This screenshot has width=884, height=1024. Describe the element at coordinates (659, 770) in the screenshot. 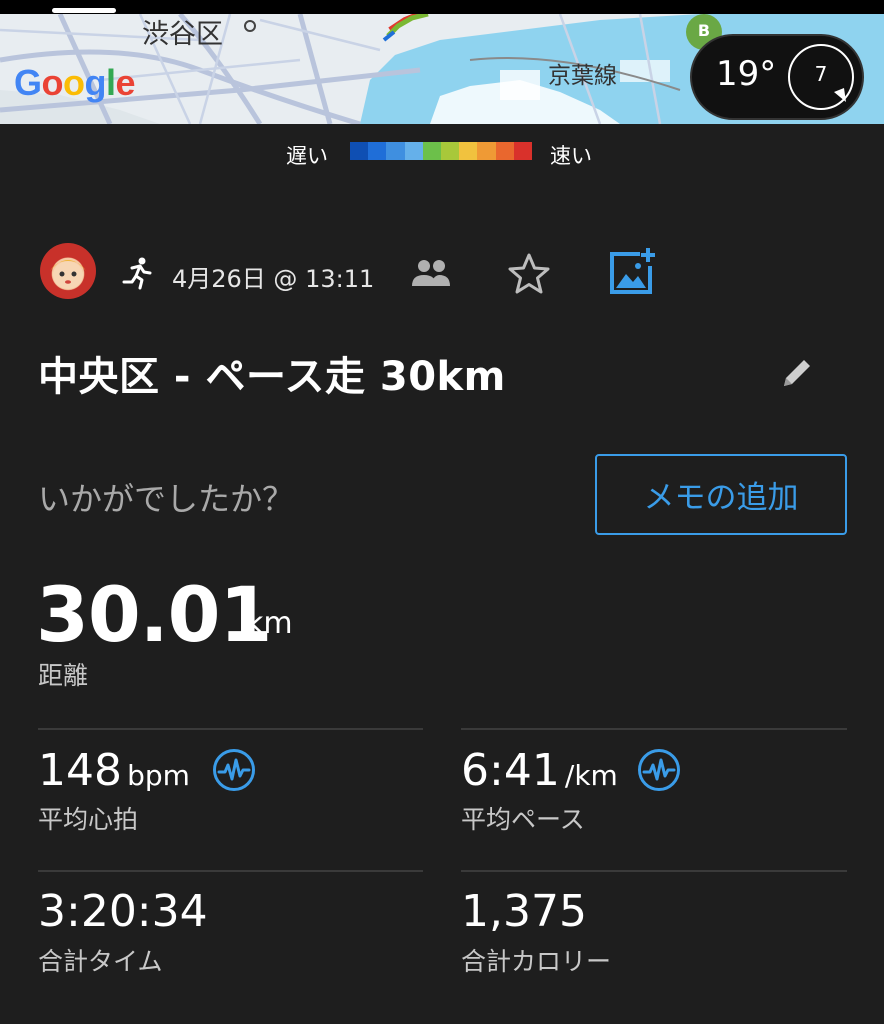

I see `pace-chart-icon` at that location.